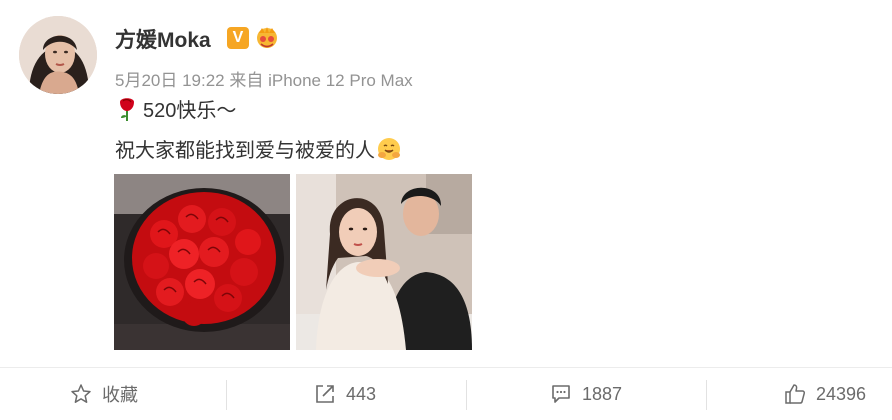 The height and width of the screenshot is (420, 892). I want to click on thumbs-up-icon, so click(795, 394).